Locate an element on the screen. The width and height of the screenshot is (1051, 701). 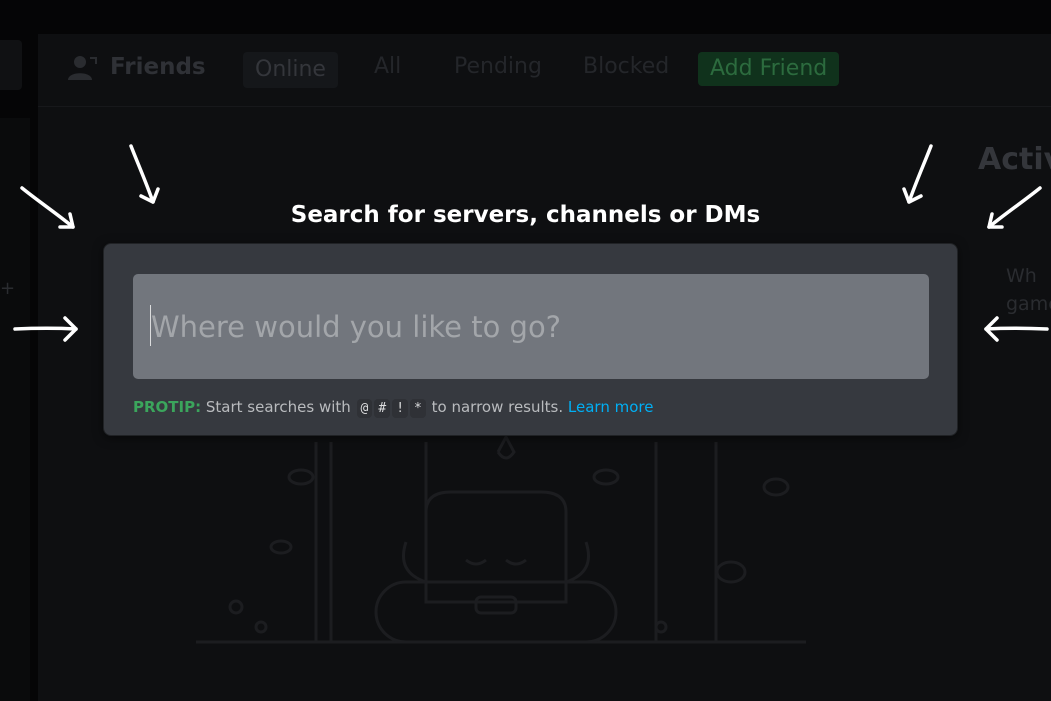
friends-title: Friends is located at coordinates (158, 67).